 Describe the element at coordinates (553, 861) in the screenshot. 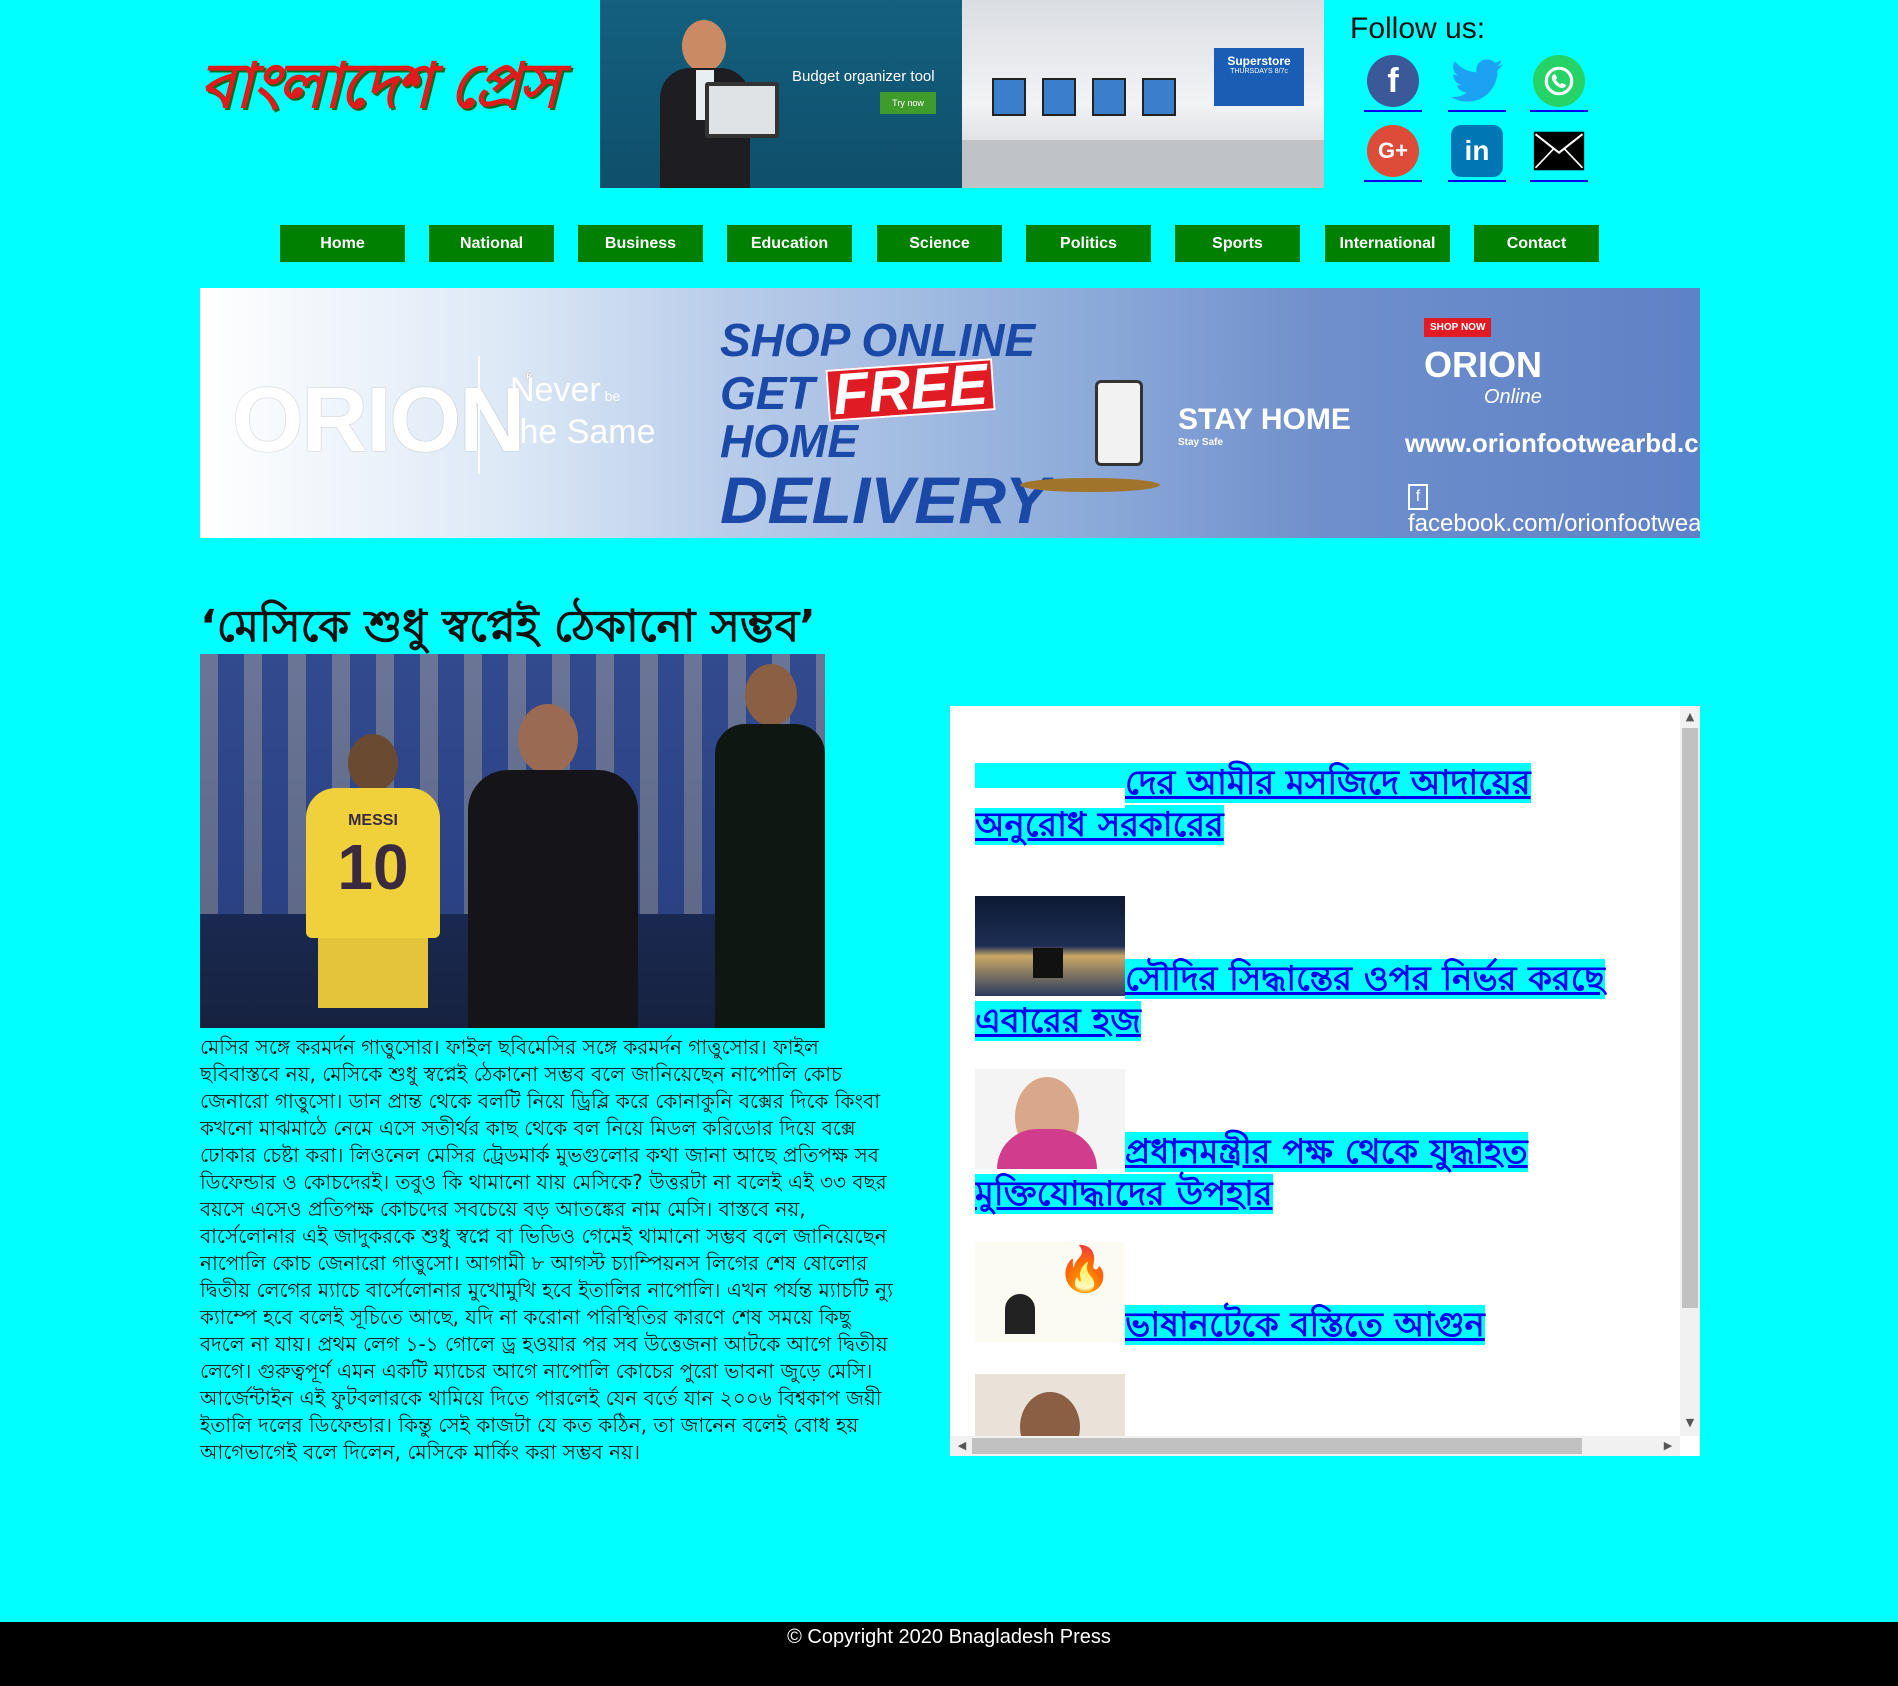

I see `coach-figure` at that location.